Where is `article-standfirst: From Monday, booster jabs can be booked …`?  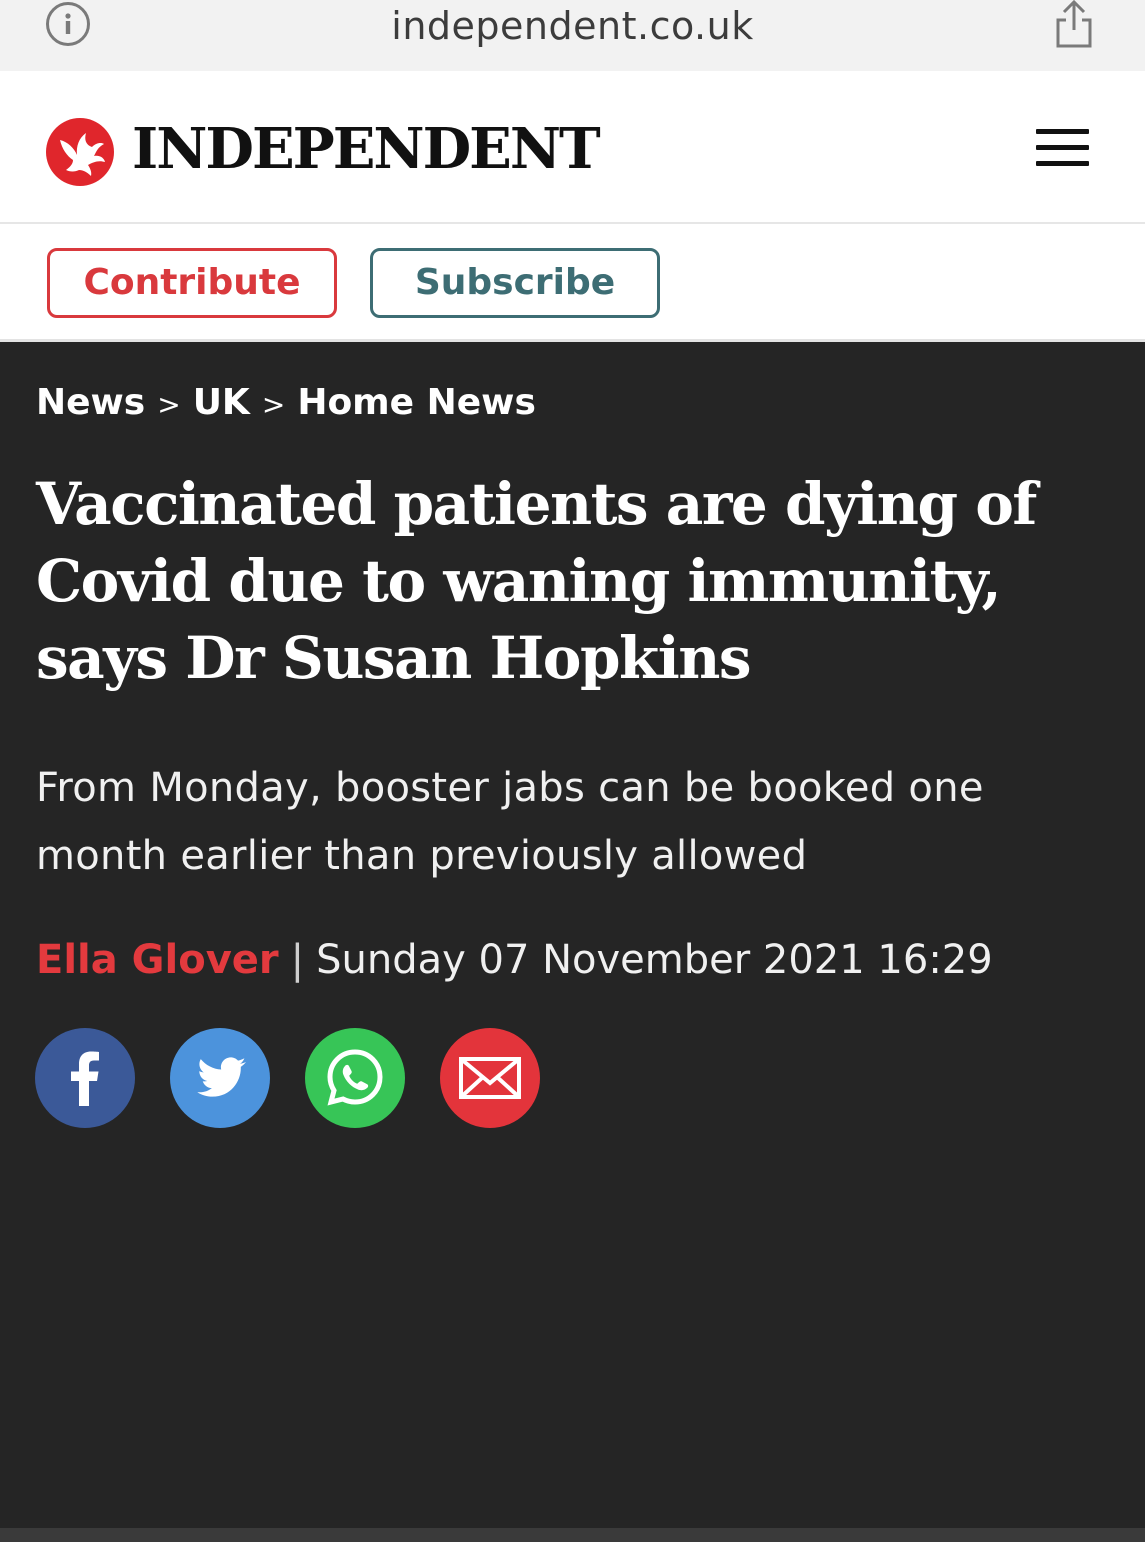 article-standfirst: From Monday, booster jabs can be booked … is located at coordinates (510, 822).